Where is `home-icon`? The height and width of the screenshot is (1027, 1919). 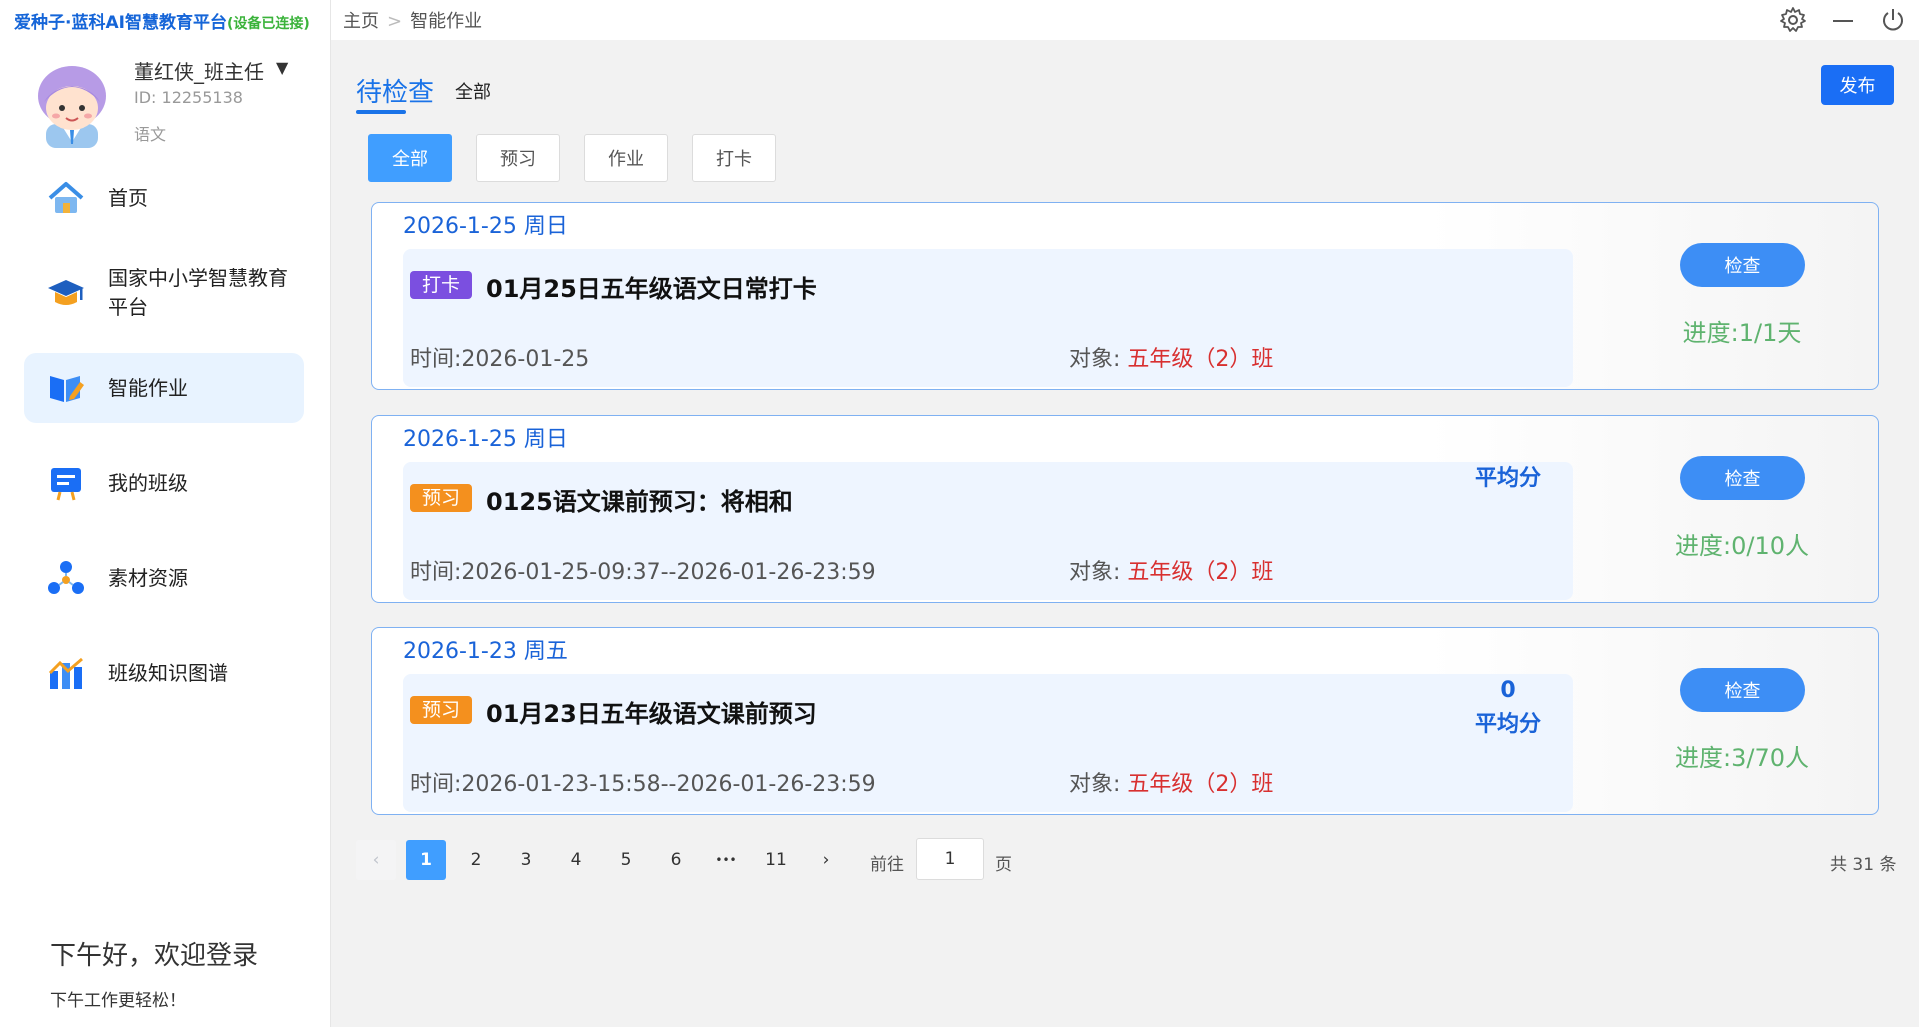 home-icon is located at coordinates (66, 198).